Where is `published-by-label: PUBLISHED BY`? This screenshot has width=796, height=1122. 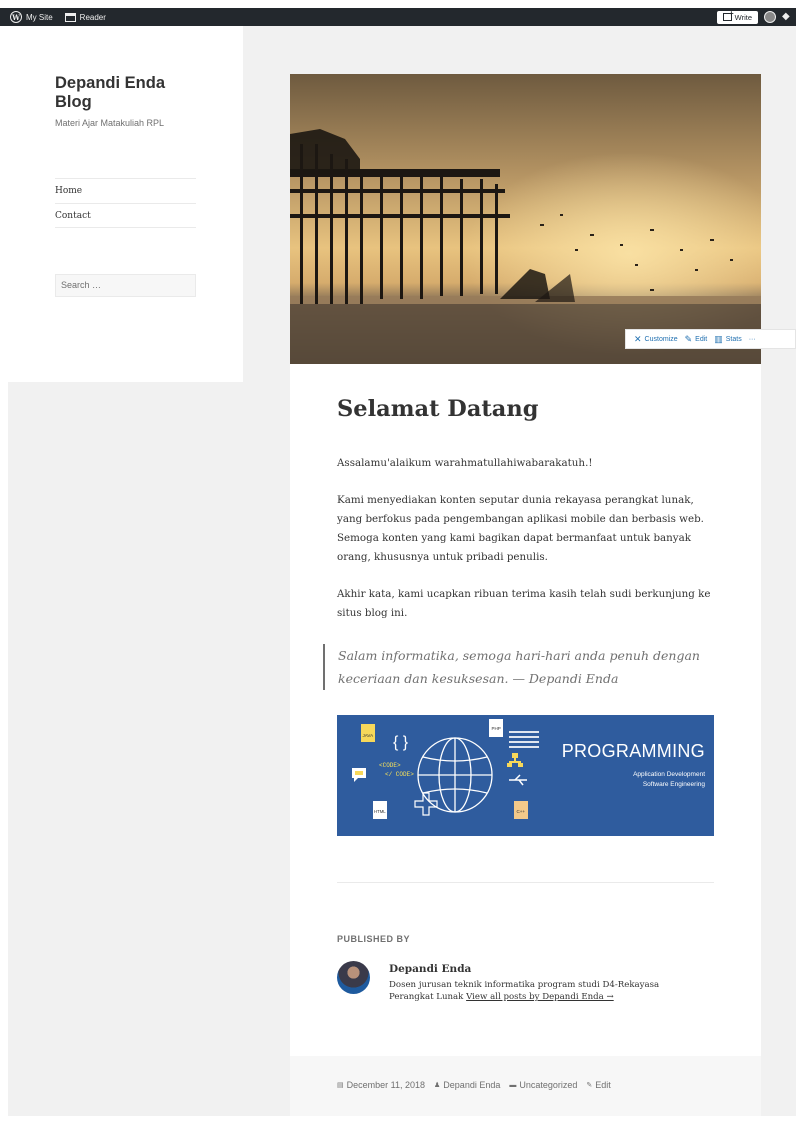 published-by-label: PUBLISHED BY is located at coordinates (374, 939).